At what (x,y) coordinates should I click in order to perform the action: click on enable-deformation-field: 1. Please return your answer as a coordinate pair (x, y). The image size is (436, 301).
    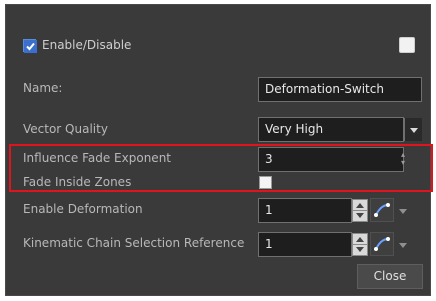
    Looking at the image, I should click on (305, 210).